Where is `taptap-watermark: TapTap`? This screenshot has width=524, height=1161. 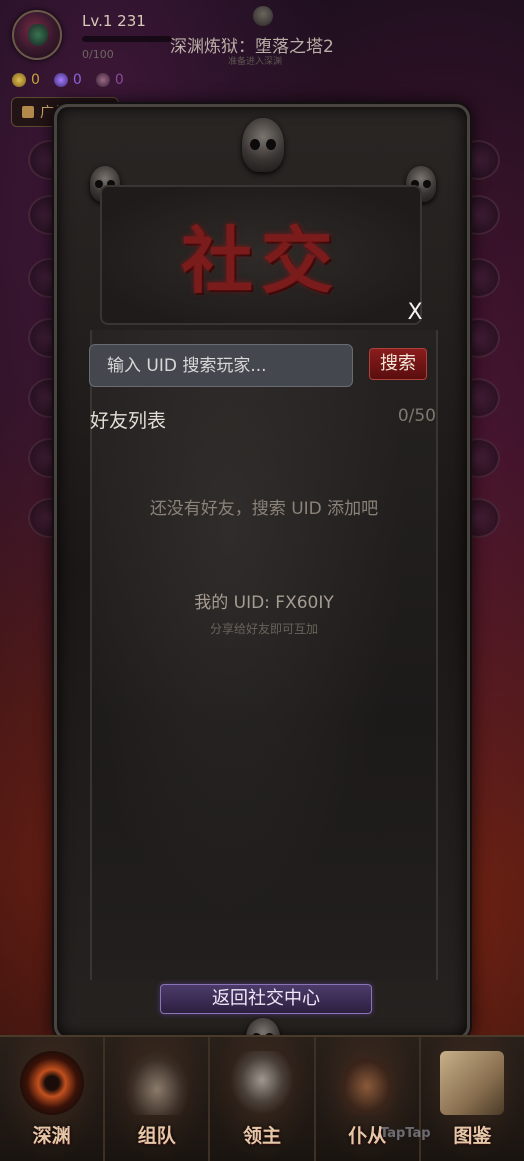 taptap-watermark: TapTap is located at coordinates (405, 1133).